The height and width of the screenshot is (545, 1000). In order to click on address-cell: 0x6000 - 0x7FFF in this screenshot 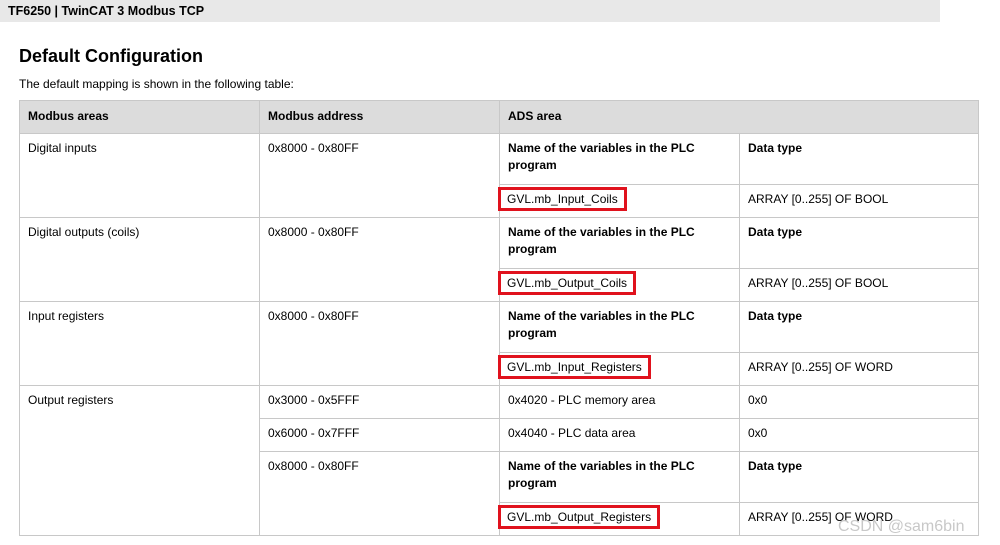, I will do `click(379, 435)`.